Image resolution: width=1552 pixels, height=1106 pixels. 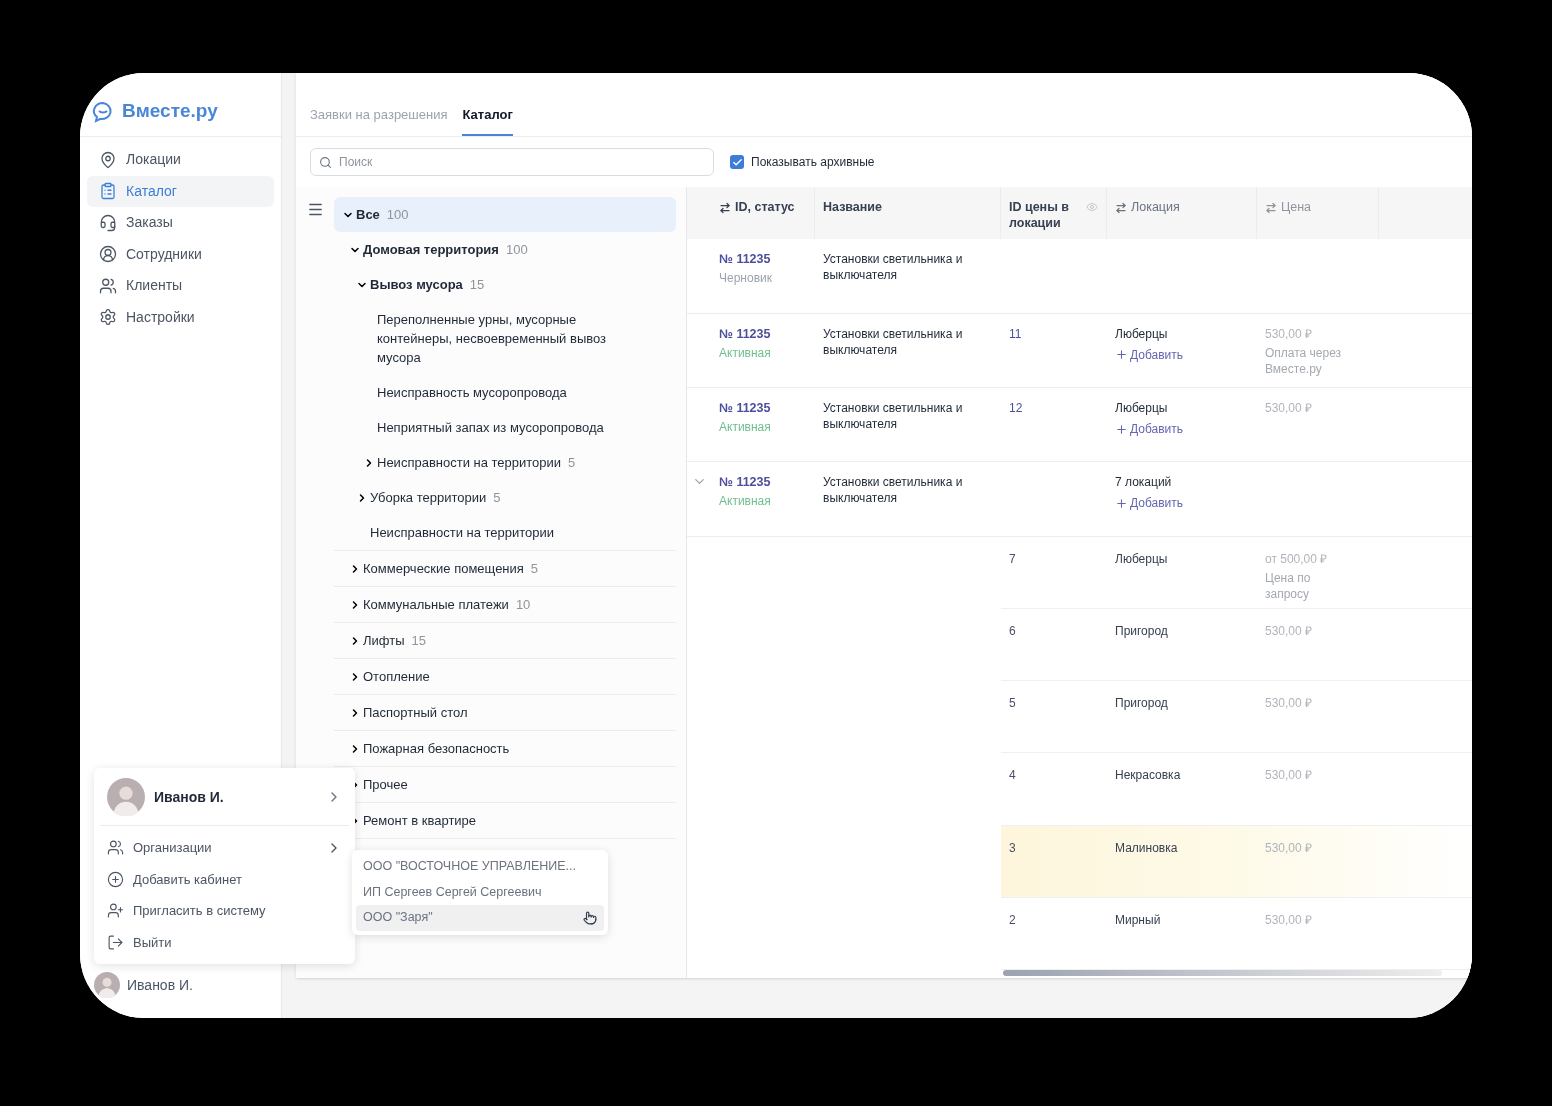 I want to click on menu-item: ООО "Заря", so click(x=480, y=918).